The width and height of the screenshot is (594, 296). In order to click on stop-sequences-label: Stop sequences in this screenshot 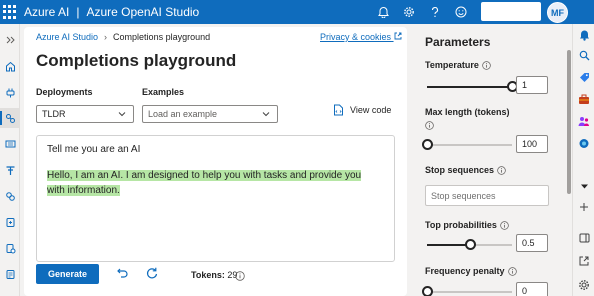, I will do `click(465, 170)`.